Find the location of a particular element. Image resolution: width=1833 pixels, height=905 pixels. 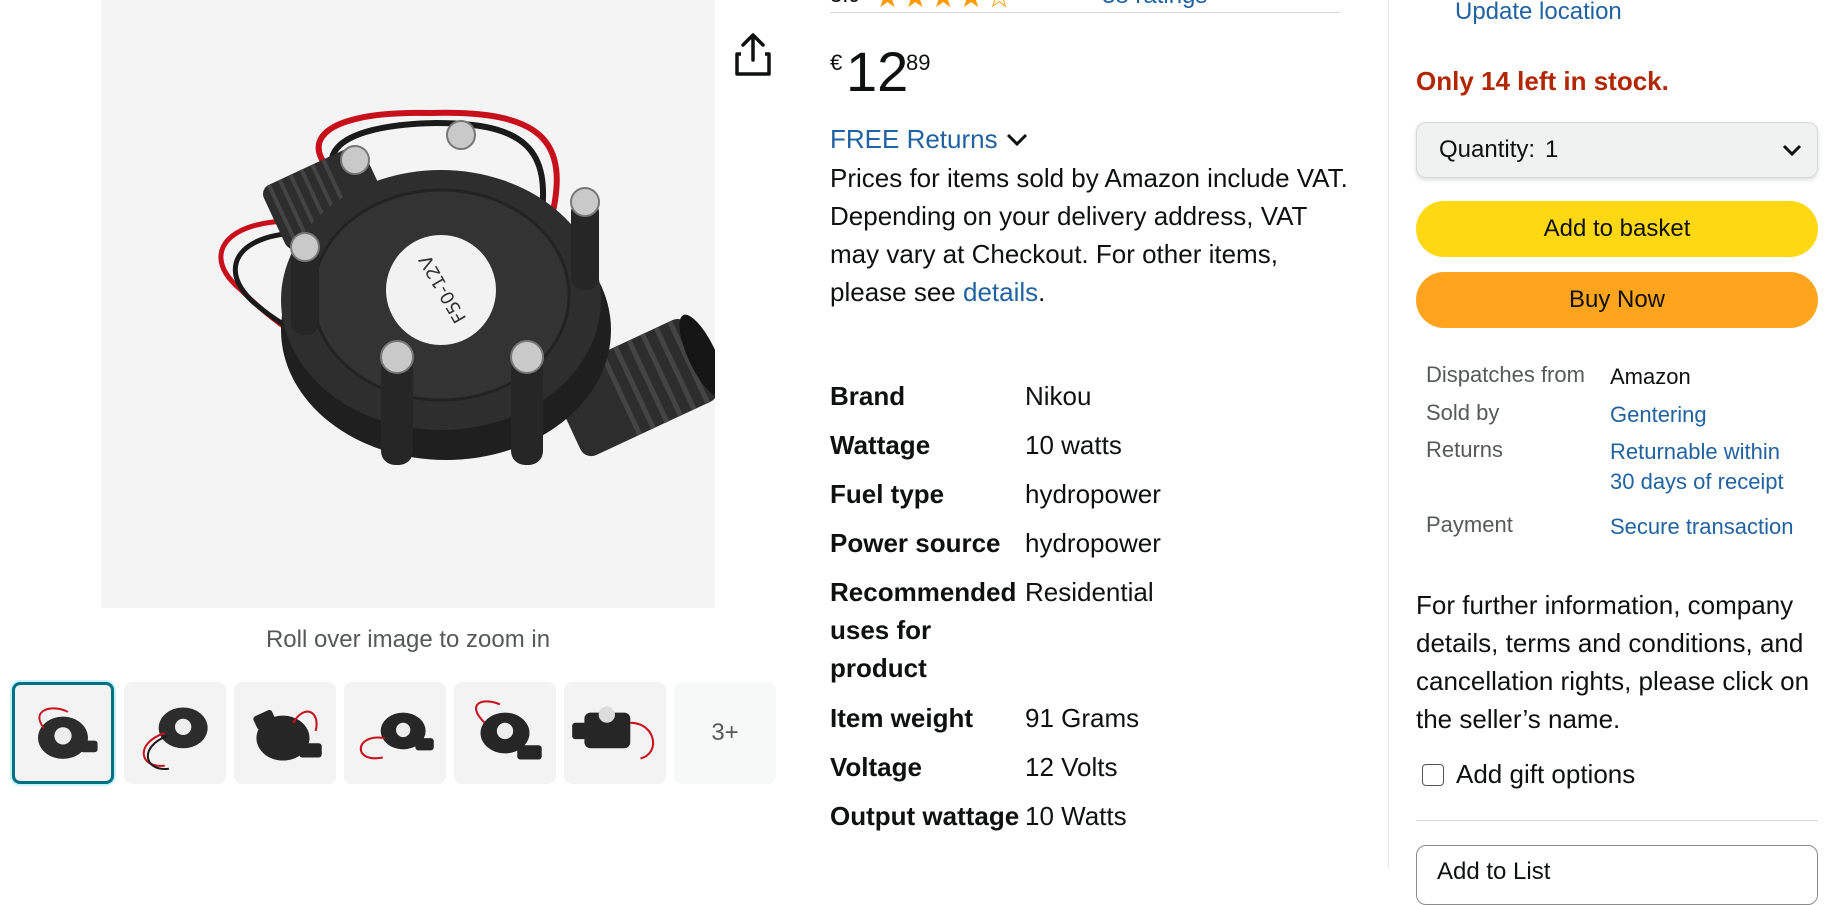

spec-row: Power source hydropower is located at coordinates (995, 548).